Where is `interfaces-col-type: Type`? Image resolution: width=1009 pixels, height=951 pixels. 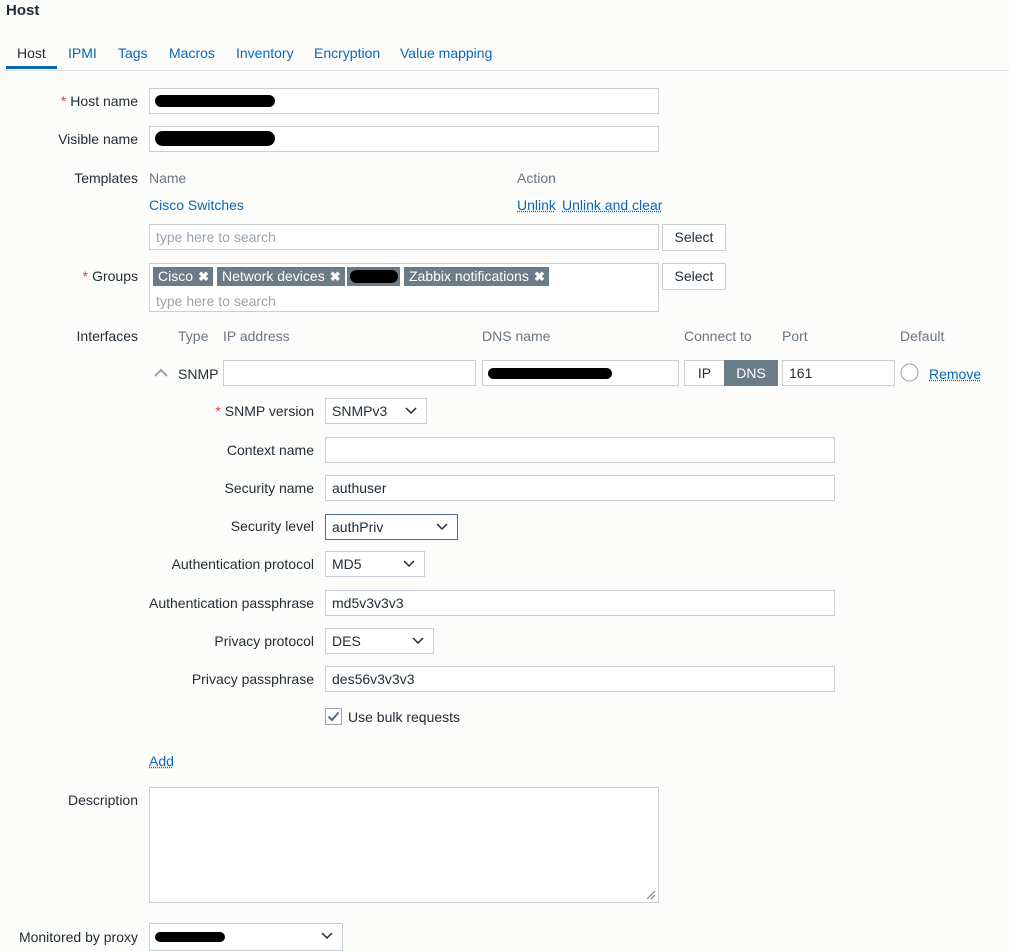 interfaces-col-type: Type is located at coordinates (193, 336).